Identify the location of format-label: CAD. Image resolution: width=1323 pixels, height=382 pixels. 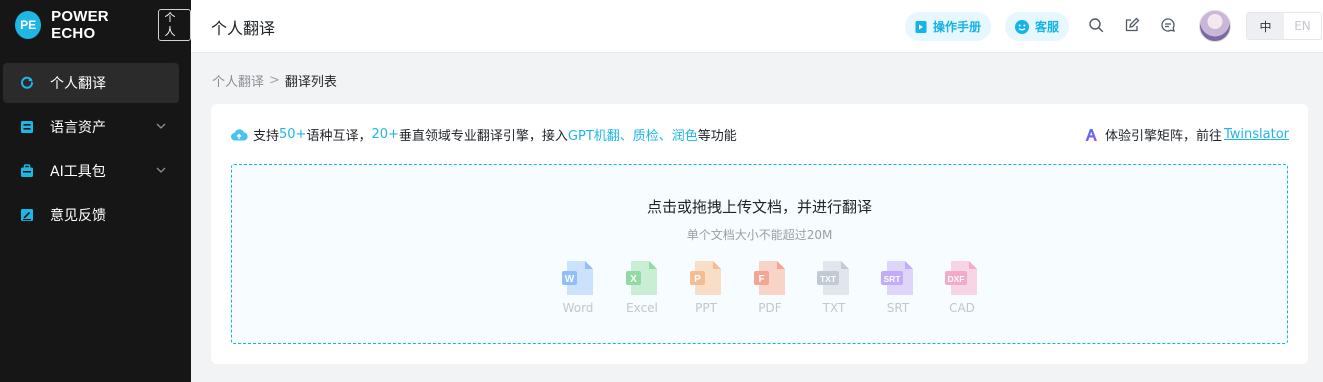
(962, 308).